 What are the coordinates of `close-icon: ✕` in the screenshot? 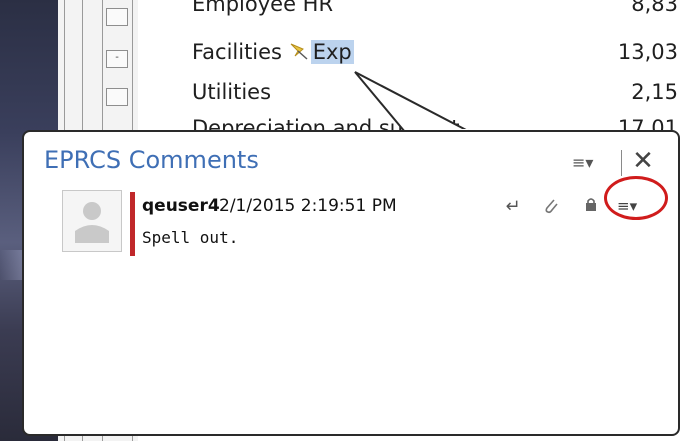 It's located at (643, 161).